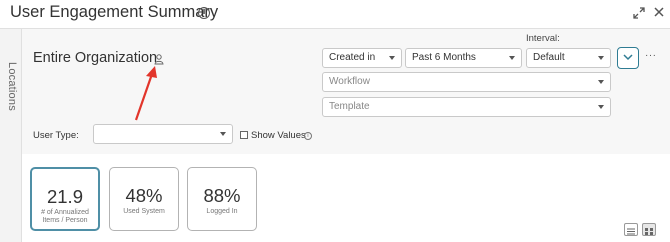  Describe the element at coordinates (444, 57) in the screenshot. I see `date-range-value: Past 6 Months` at that location.